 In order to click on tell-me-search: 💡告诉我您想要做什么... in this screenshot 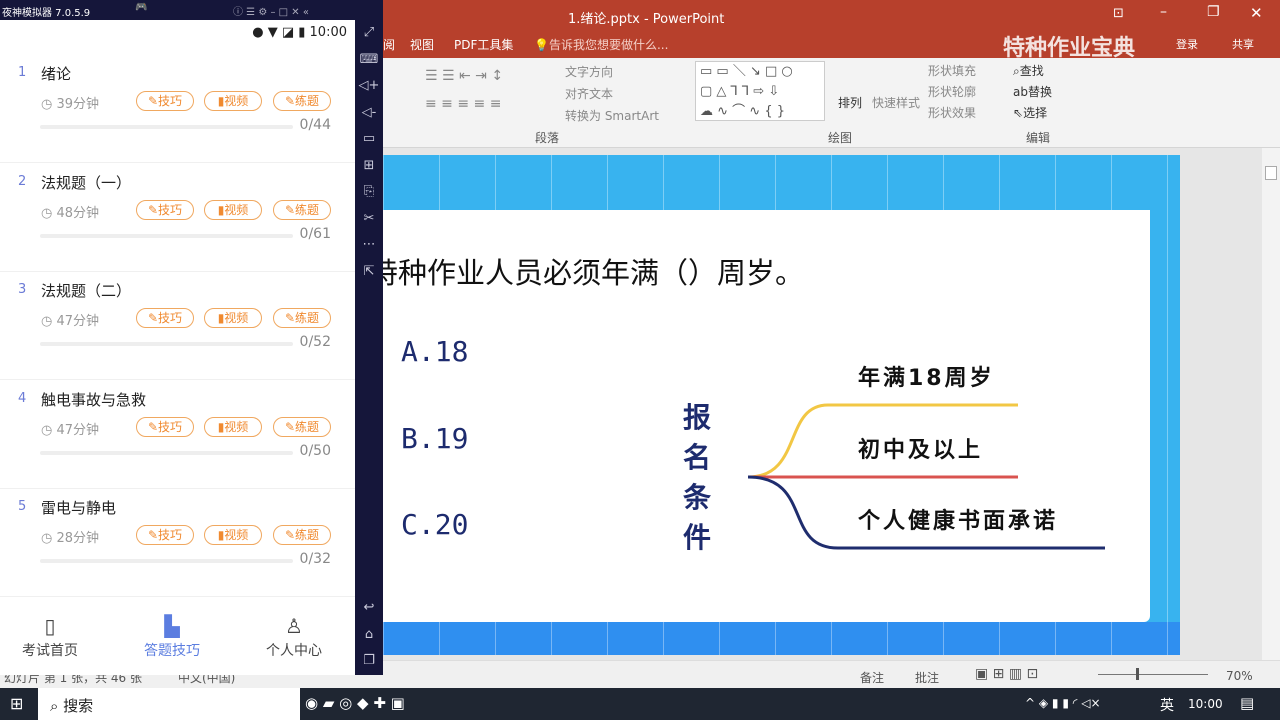, I will do `click(601, 44)`.